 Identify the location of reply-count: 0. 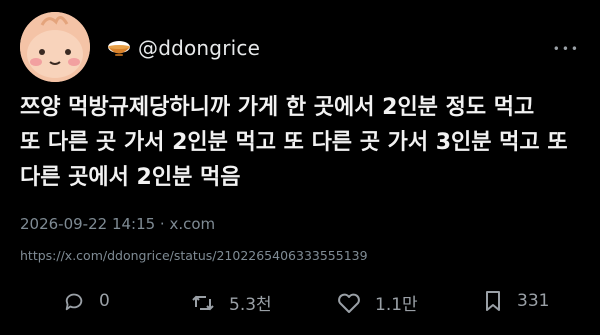
(104, 301).